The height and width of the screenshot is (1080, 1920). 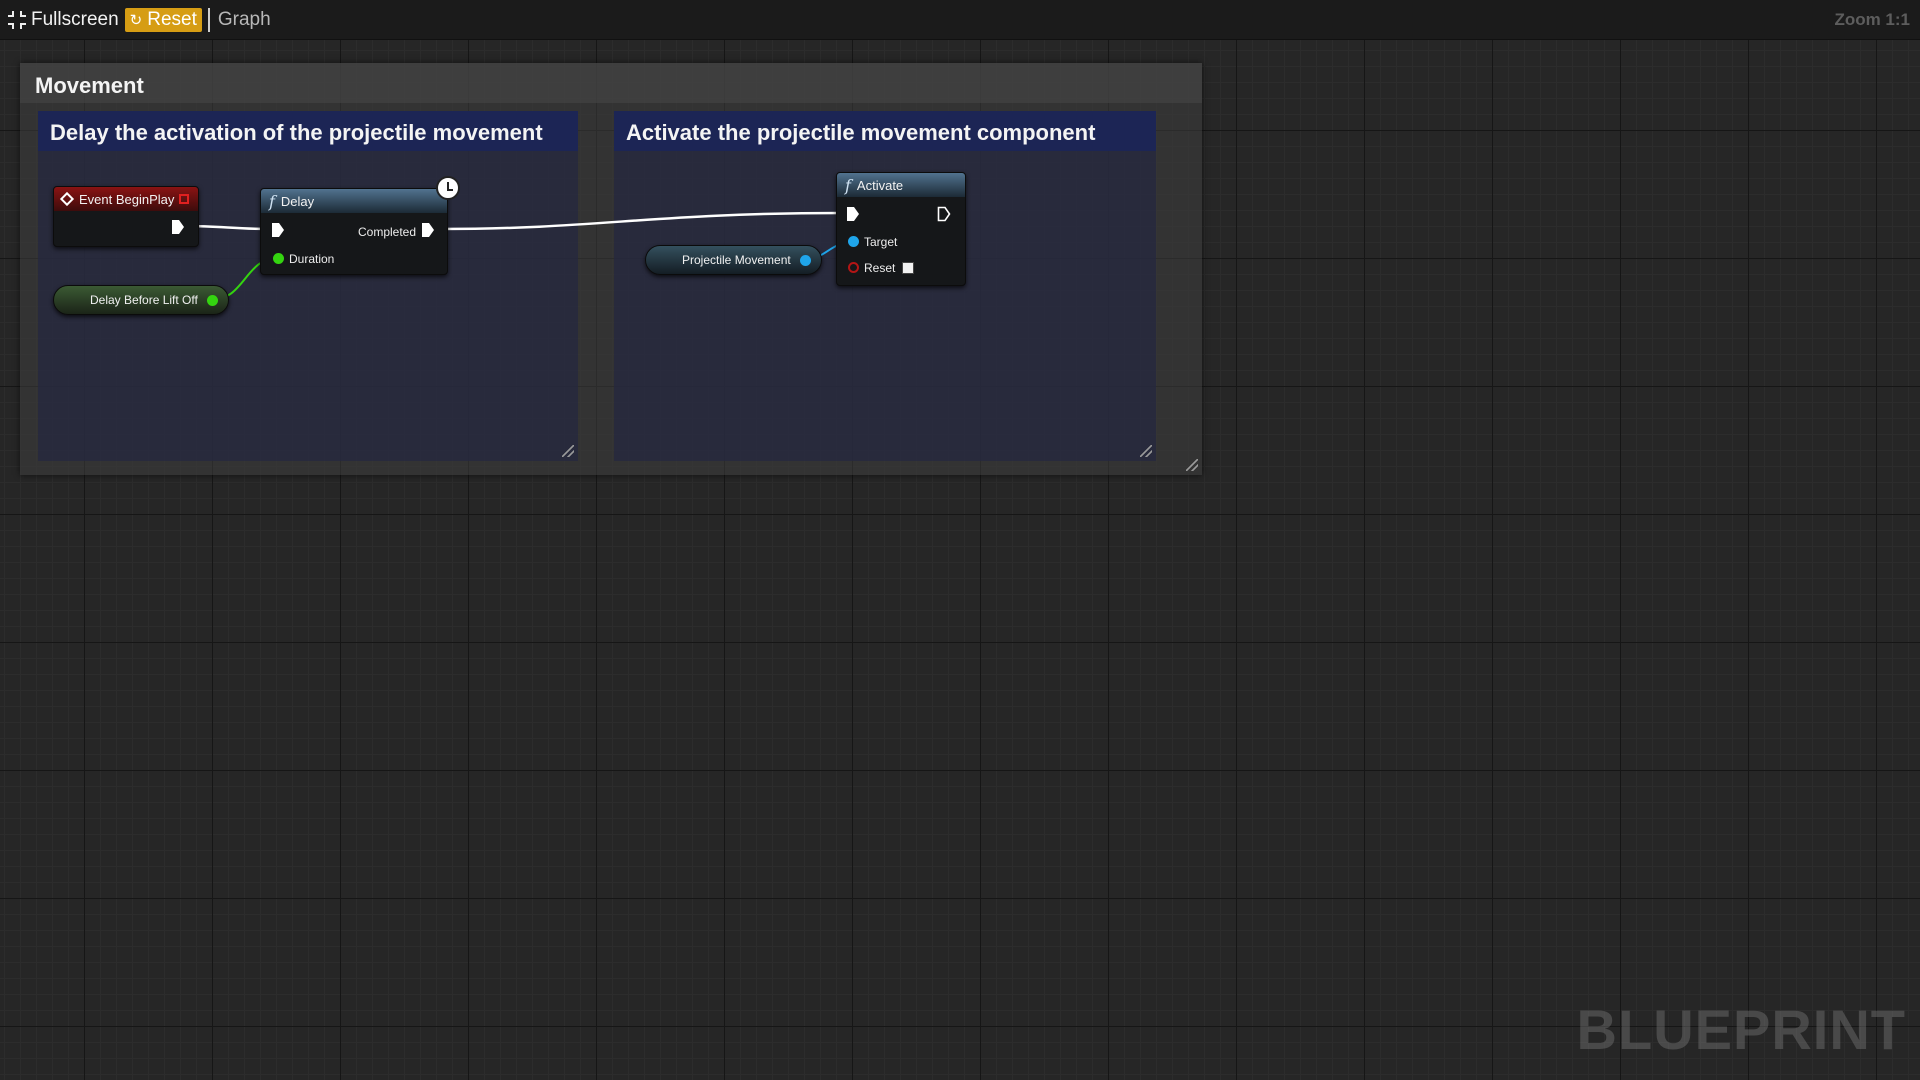 I want to click on event-beginplay-header: Event BeginPlay, so click(x=126, y=199).